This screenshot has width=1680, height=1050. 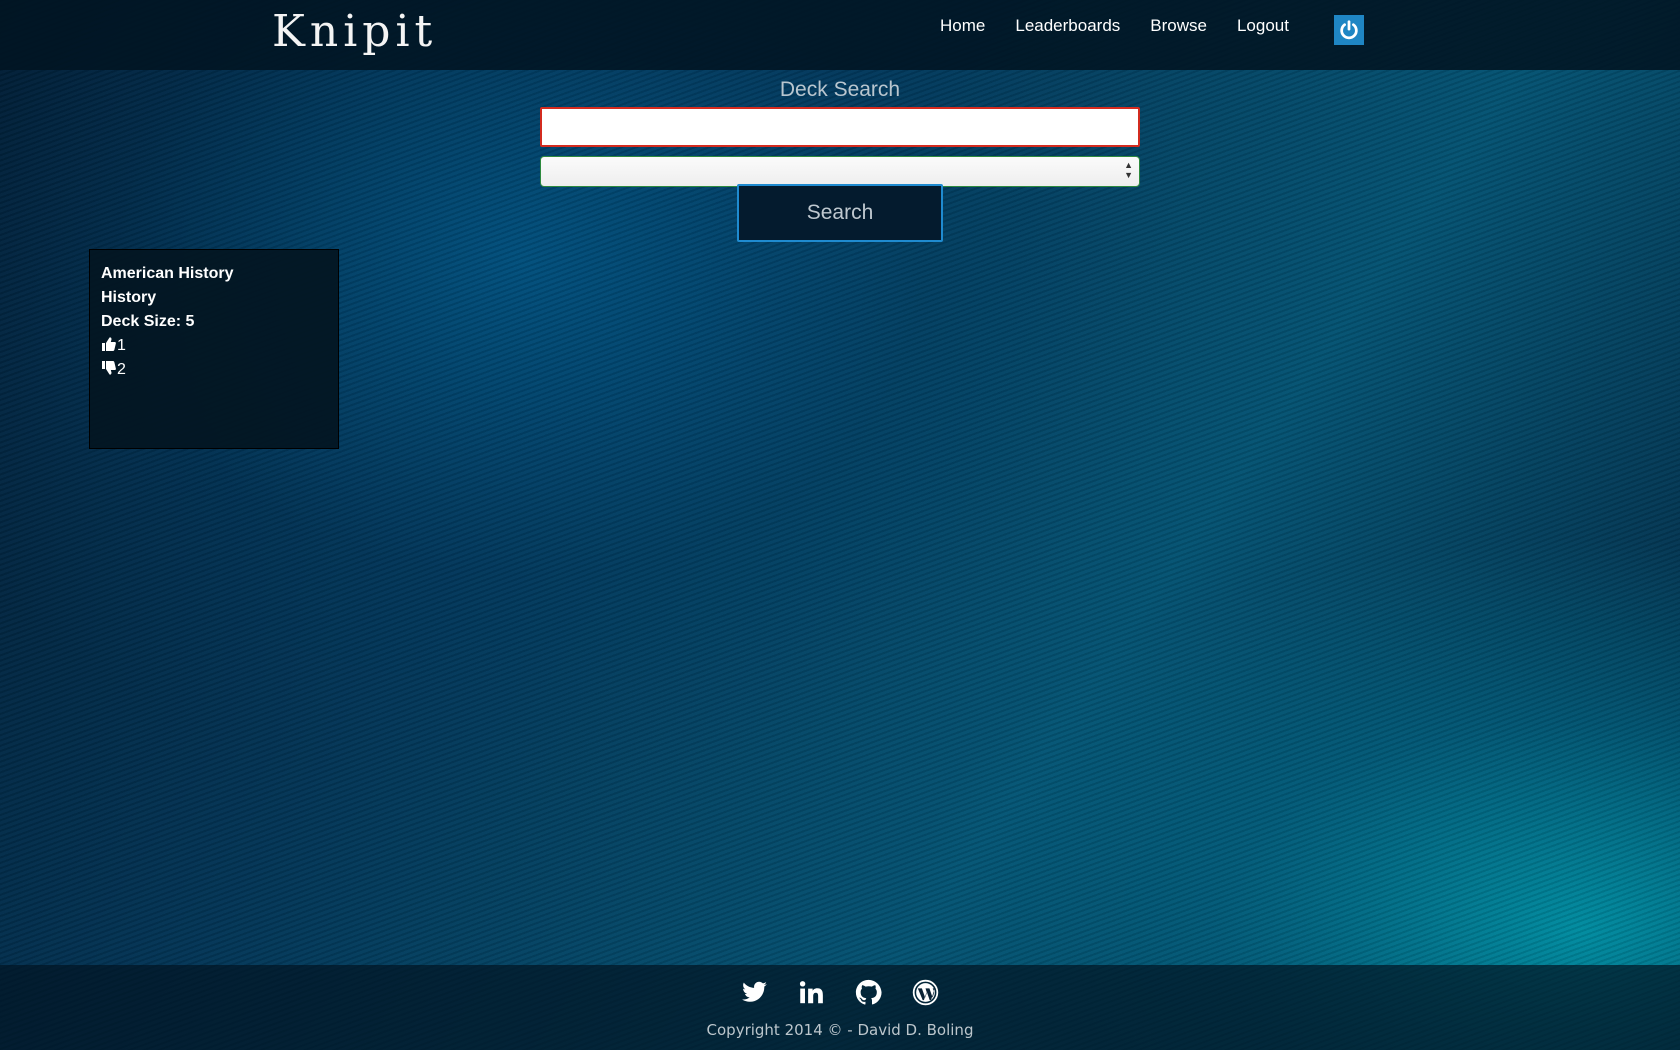 What do you see at coordinates (1067, 26) in the screenshot?
I see `nav-leaderboards-link: Leaderboards` at bounding box center [1067, 26].